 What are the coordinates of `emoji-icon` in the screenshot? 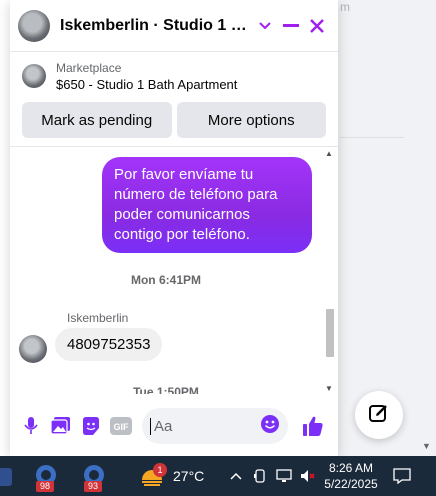 It's located at (270, 426).